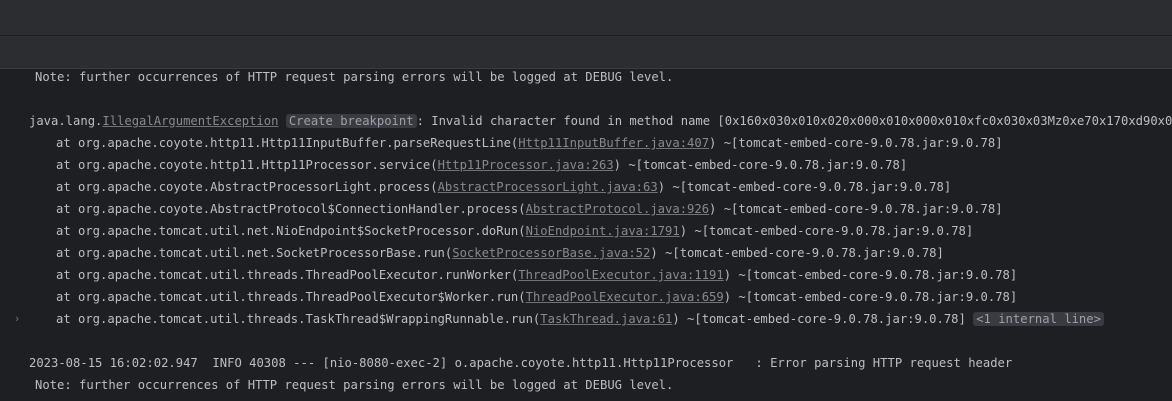 This screenshot has height=401, width=1172. What do you see at coordinates (66, 121) in the screenshot?
I see `exception-package: java.lang.` at bounding box center [66, 121].